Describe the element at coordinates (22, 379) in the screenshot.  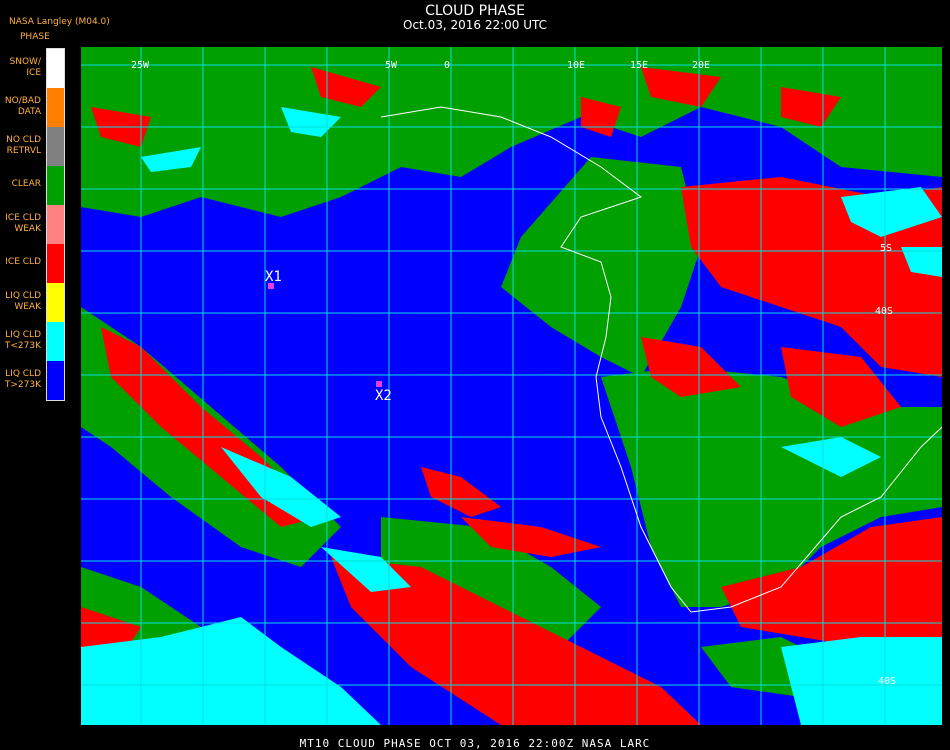
I see `legend-label: LIQ CLD T>273K` at that location.